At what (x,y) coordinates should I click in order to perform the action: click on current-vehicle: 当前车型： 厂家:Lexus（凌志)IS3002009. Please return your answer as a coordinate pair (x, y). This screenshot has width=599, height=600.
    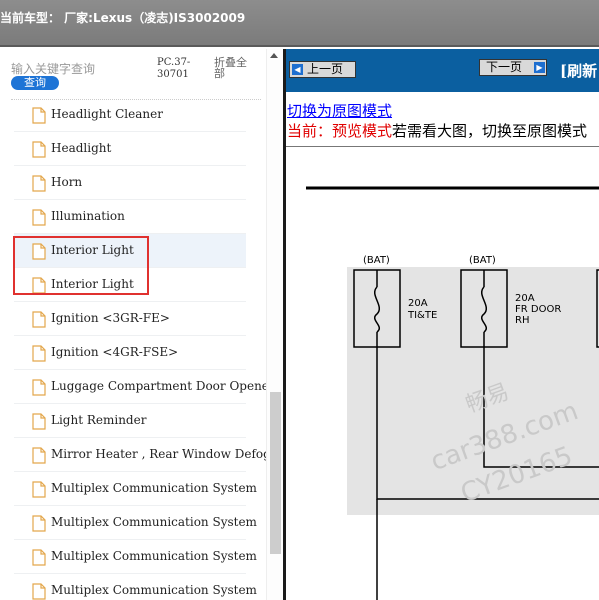
    Looking at the image, I should click on (123, 18).